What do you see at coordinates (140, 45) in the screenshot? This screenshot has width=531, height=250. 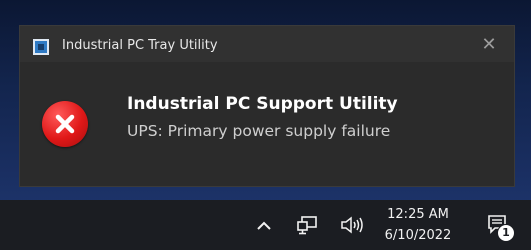 I see `toast-app-name: Industrial PC Tray Utility` at bounding box center [140, 45].